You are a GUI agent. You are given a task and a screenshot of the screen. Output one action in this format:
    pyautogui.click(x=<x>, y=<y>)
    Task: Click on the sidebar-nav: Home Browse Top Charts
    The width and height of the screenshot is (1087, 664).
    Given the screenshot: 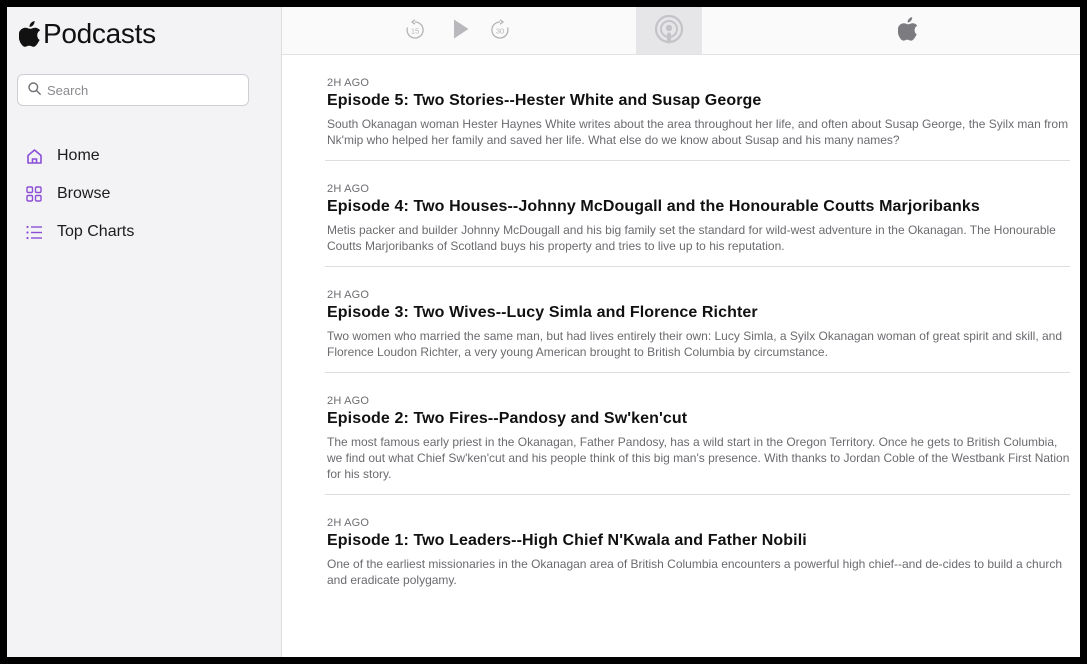 What is the action you would take?
    pyautogui.click(x=144, y=194)
    